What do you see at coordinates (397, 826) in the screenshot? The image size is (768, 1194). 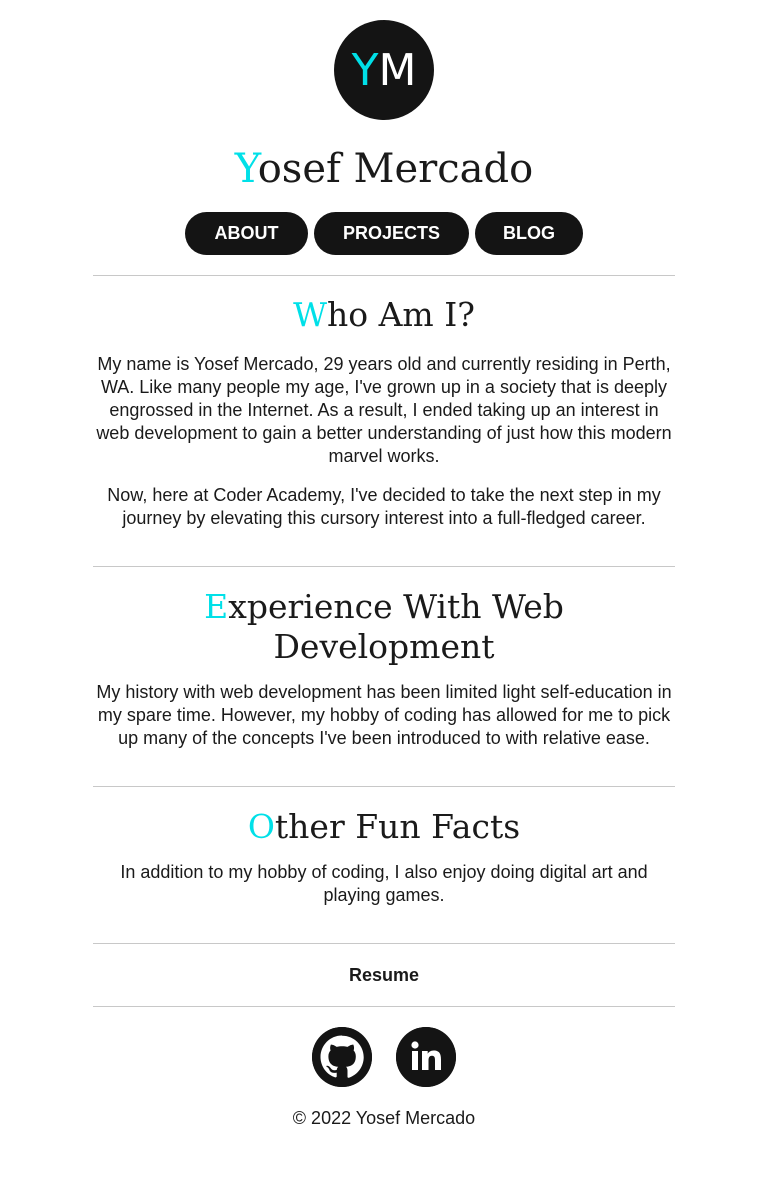 I see `section-title-rest: ther Fun Facts` at bounding box center [397, 826].